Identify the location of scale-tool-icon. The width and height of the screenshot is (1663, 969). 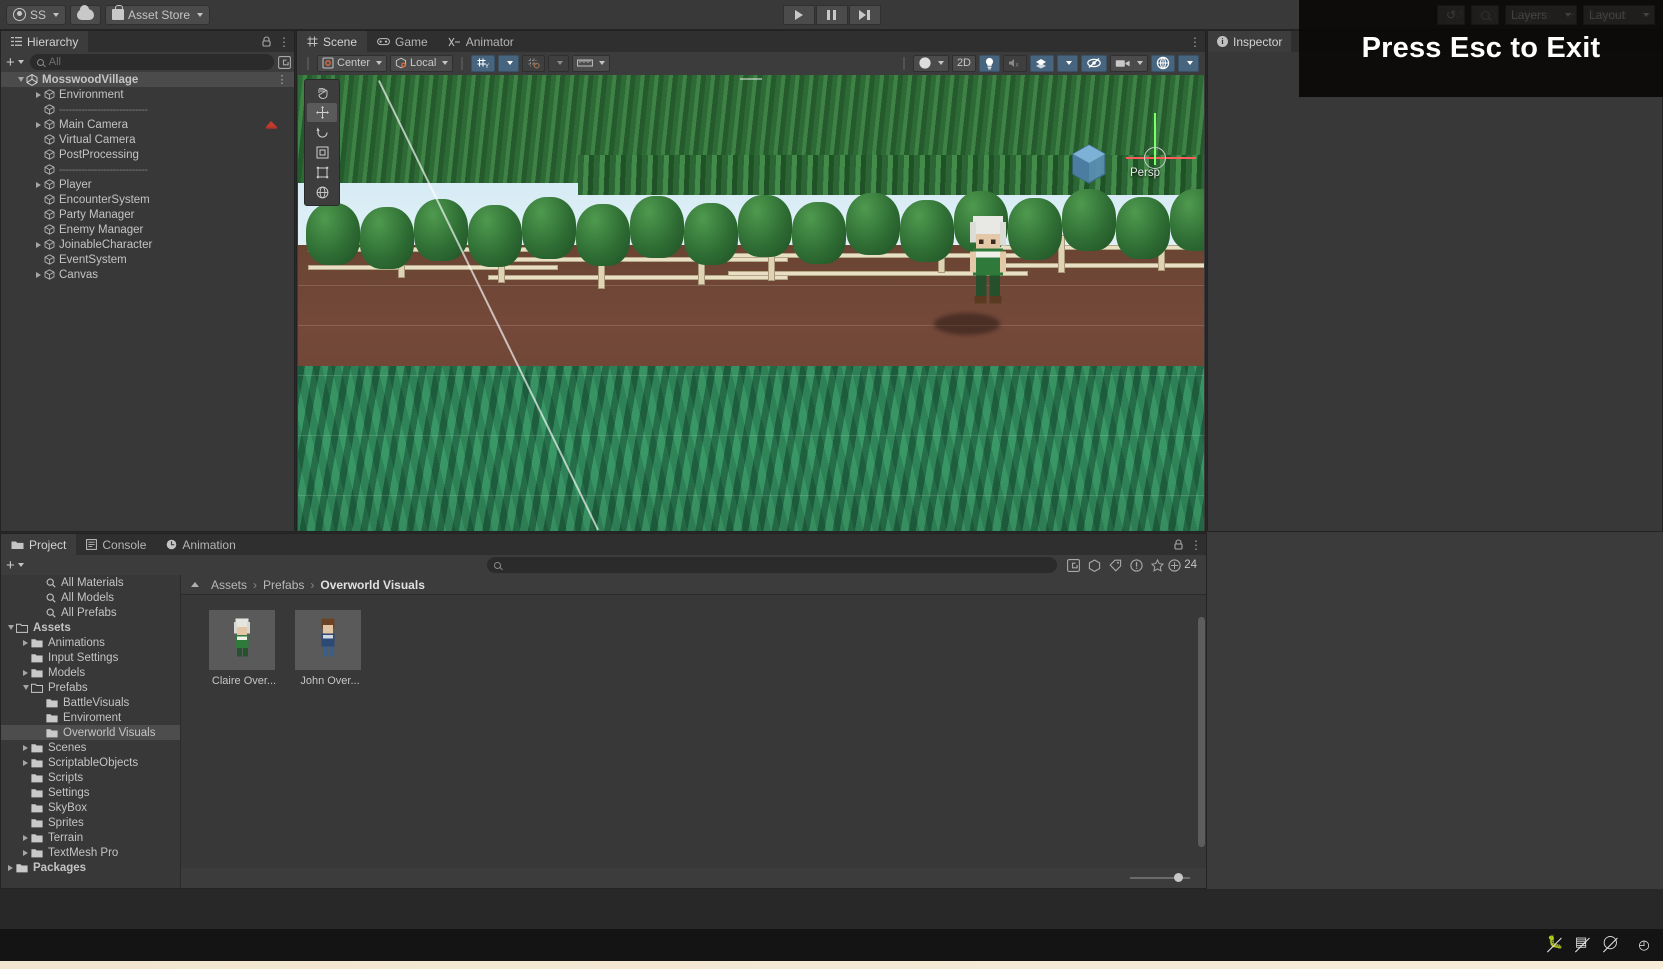
(322, 152).